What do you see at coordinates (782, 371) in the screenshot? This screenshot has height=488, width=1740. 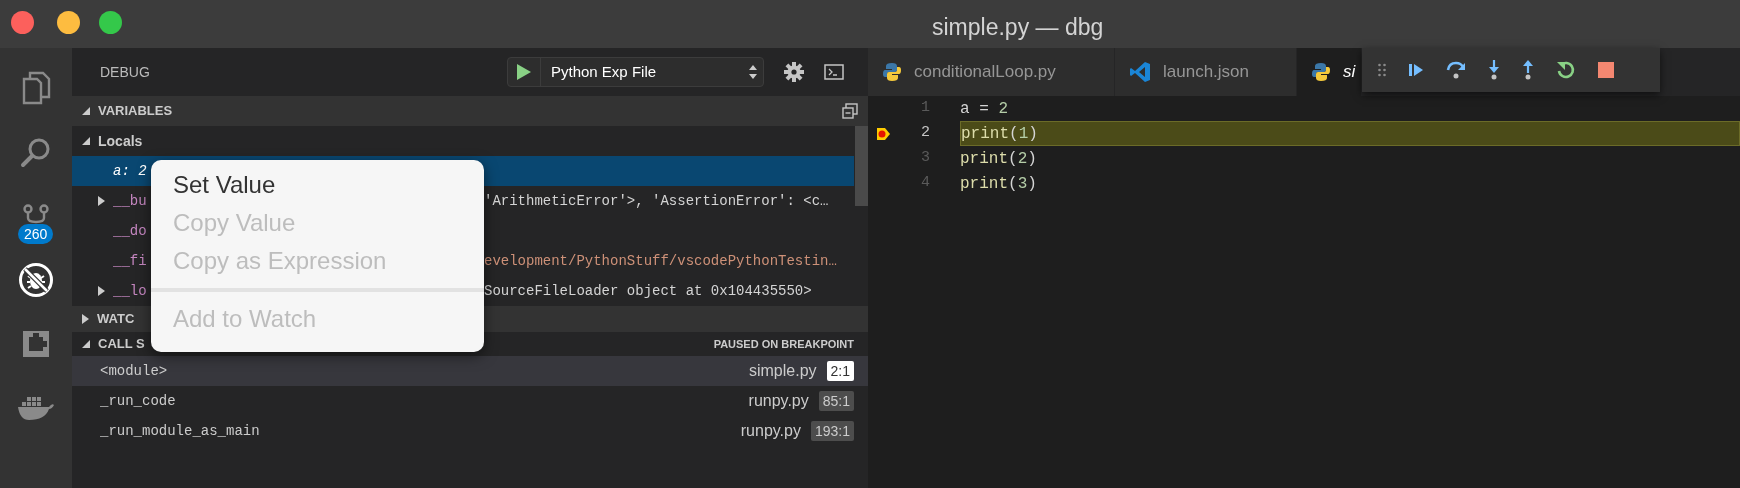 I see `file-name: simple.py` at bounding box center [782, 371].